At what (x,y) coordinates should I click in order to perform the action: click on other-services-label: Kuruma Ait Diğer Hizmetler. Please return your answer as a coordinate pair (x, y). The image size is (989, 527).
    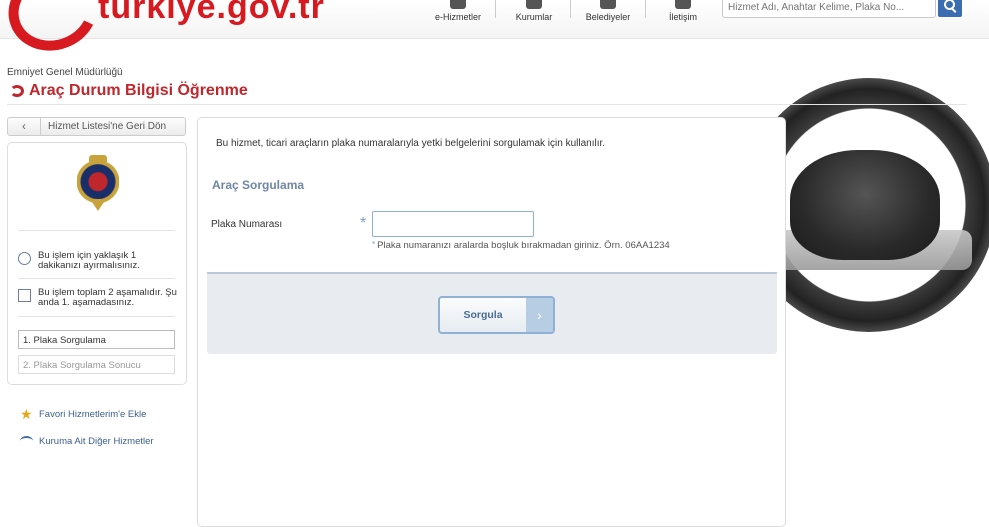
    Looking at the image, I should click on (96, 441).